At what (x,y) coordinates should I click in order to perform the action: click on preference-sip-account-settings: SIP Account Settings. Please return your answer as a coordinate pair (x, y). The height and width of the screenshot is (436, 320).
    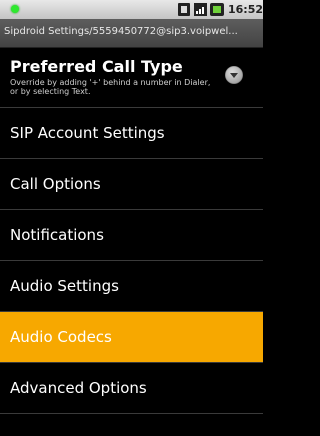
    Looking at the image, I should click on (131, 133).